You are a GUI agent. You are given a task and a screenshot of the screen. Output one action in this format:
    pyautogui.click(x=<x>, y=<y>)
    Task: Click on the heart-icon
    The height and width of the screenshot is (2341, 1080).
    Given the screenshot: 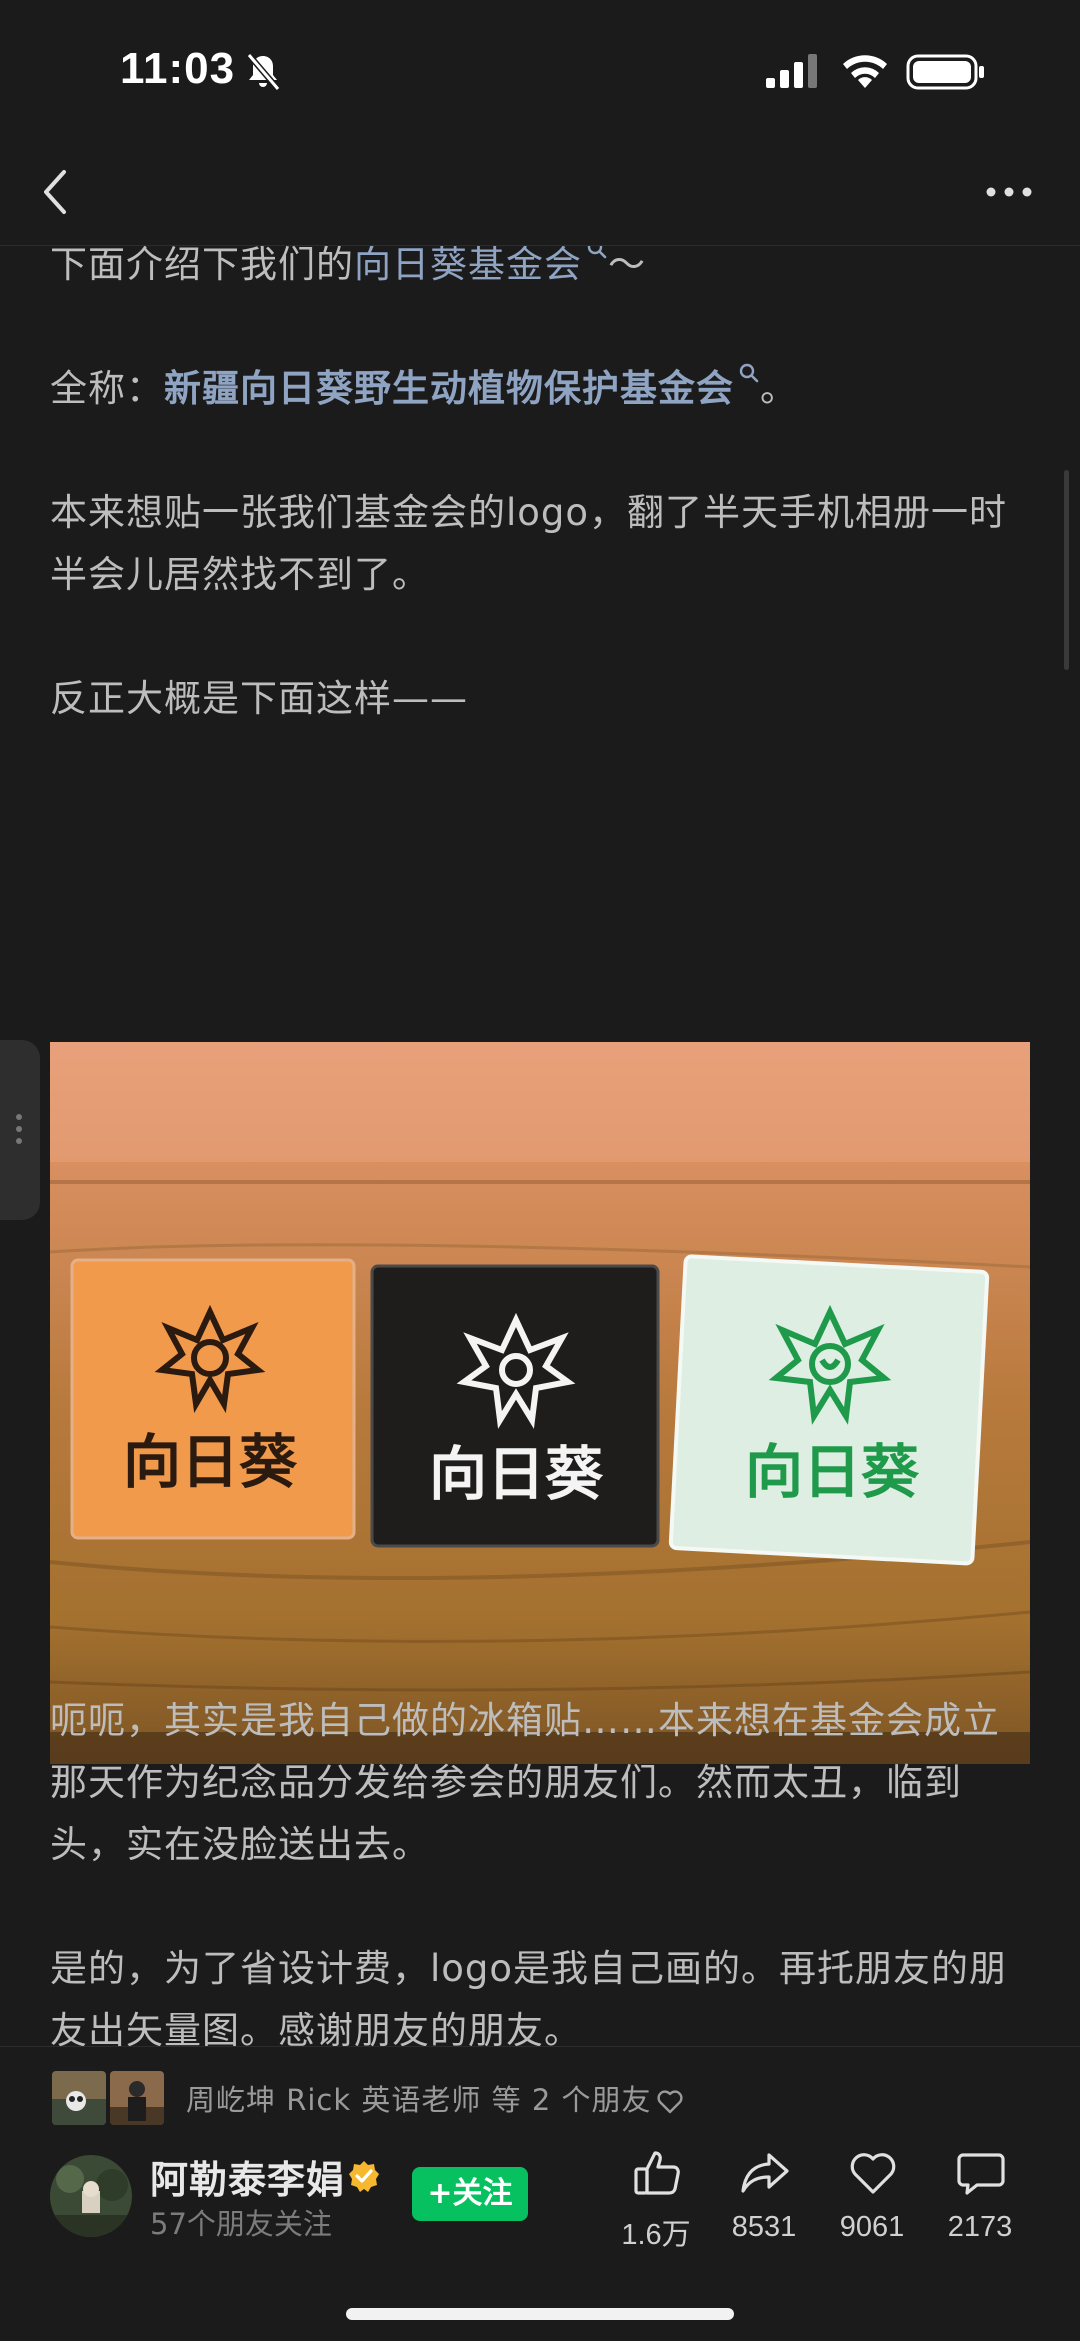 What is the action you would take?
    pyautogui.click(x=873, y=2173)
    